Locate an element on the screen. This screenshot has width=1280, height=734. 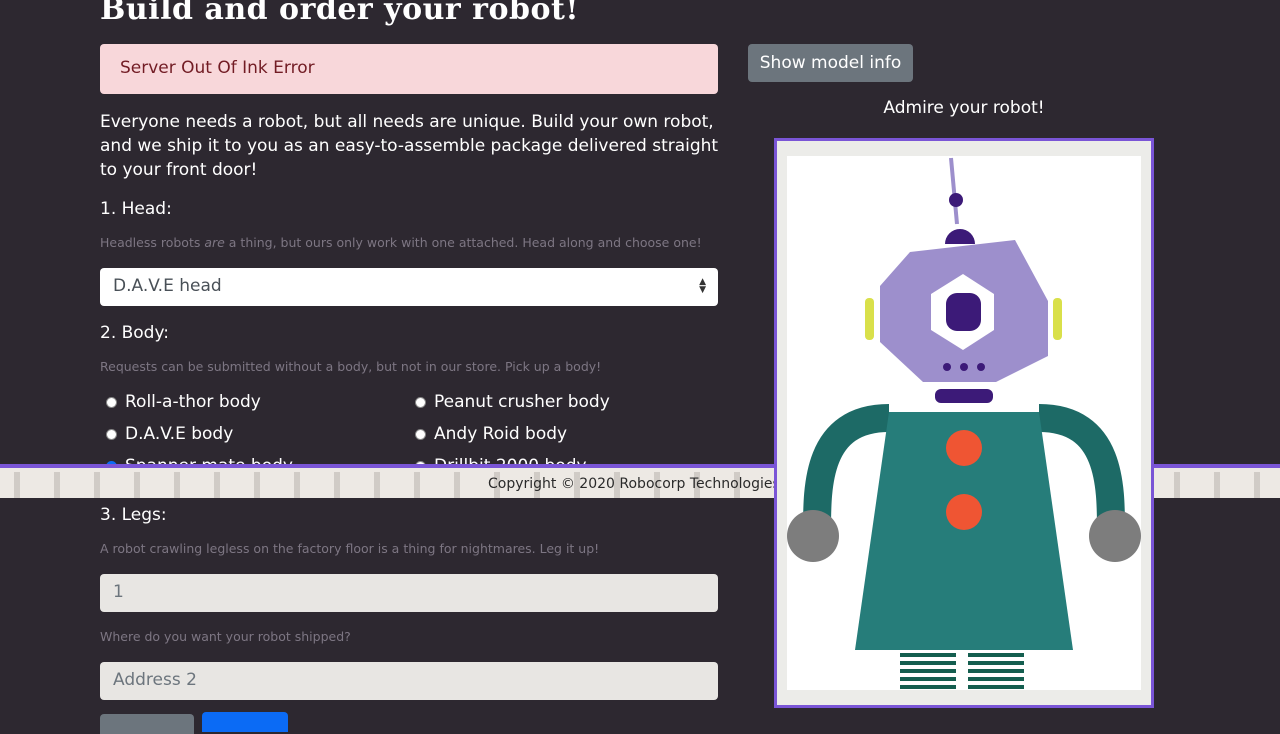
robot-left-ear is located at coordinates (869, 319).